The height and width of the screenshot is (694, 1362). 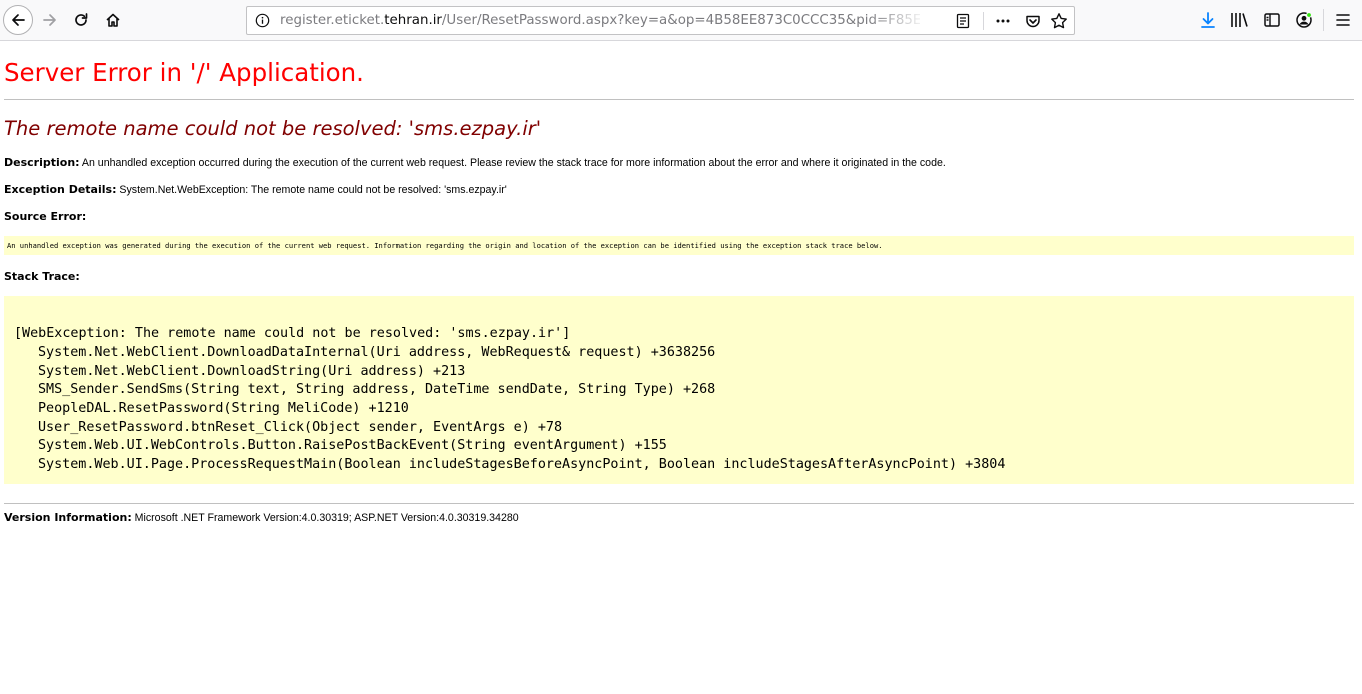 What do you see at coordinates (679, 503) in the screenshot?
I see `divider-bottom` at bounding box center [679, 503].